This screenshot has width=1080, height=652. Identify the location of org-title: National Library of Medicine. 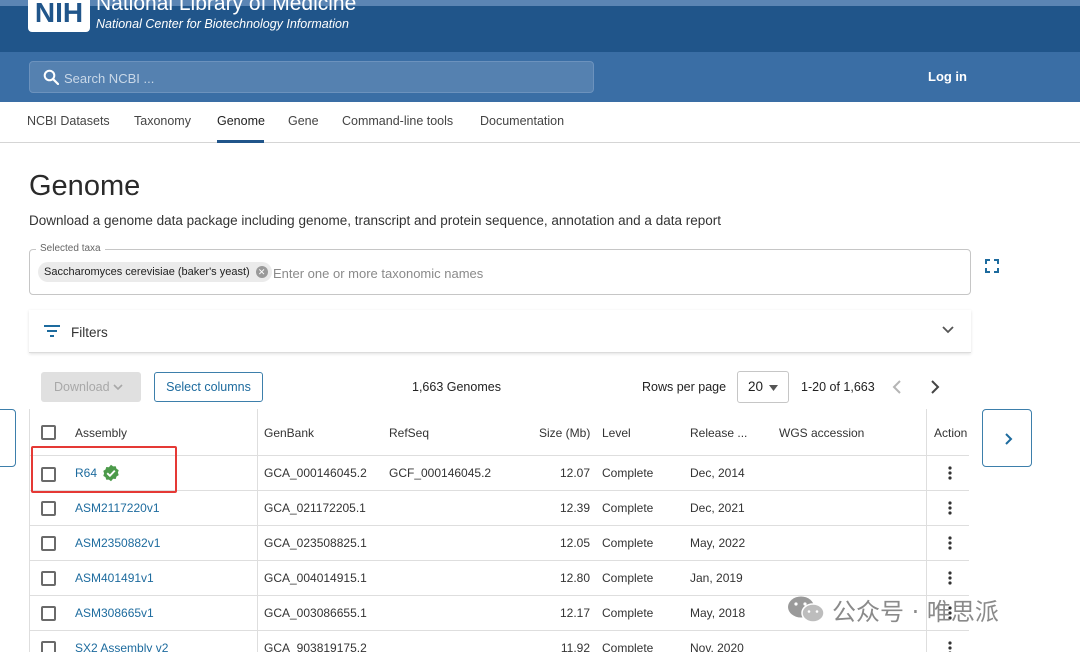
(226, 7).